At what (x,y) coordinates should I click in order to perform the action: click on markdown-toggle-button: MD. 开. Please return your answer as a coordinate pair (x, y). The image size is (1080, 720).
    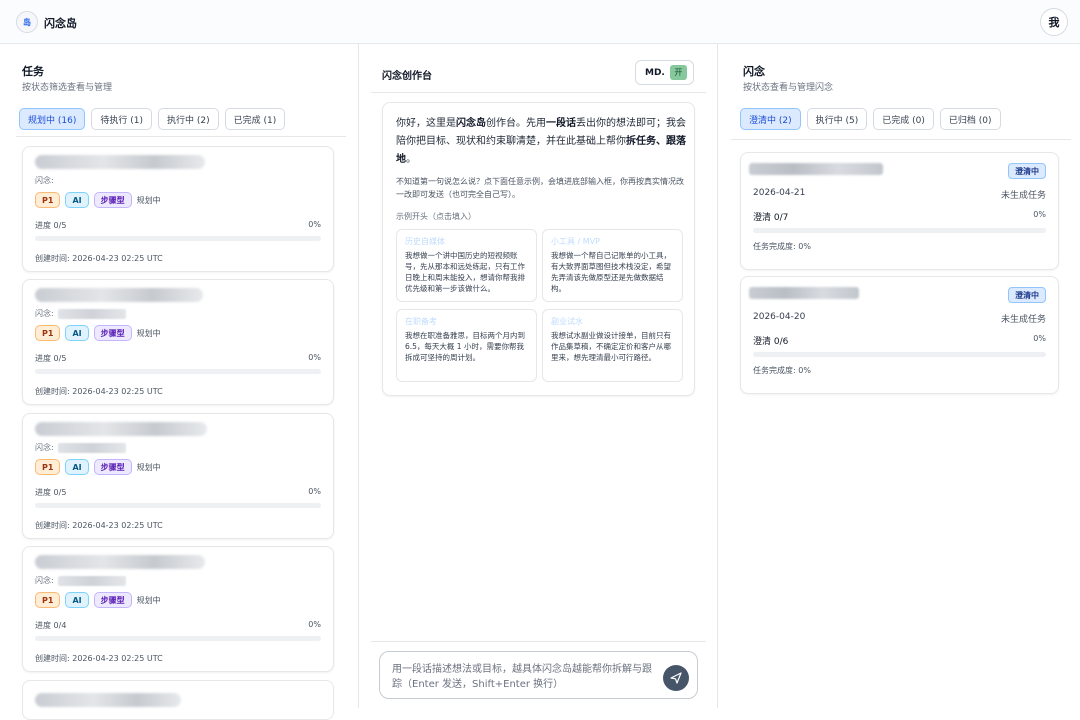
    Looking at the image, I should click on (664, 72).